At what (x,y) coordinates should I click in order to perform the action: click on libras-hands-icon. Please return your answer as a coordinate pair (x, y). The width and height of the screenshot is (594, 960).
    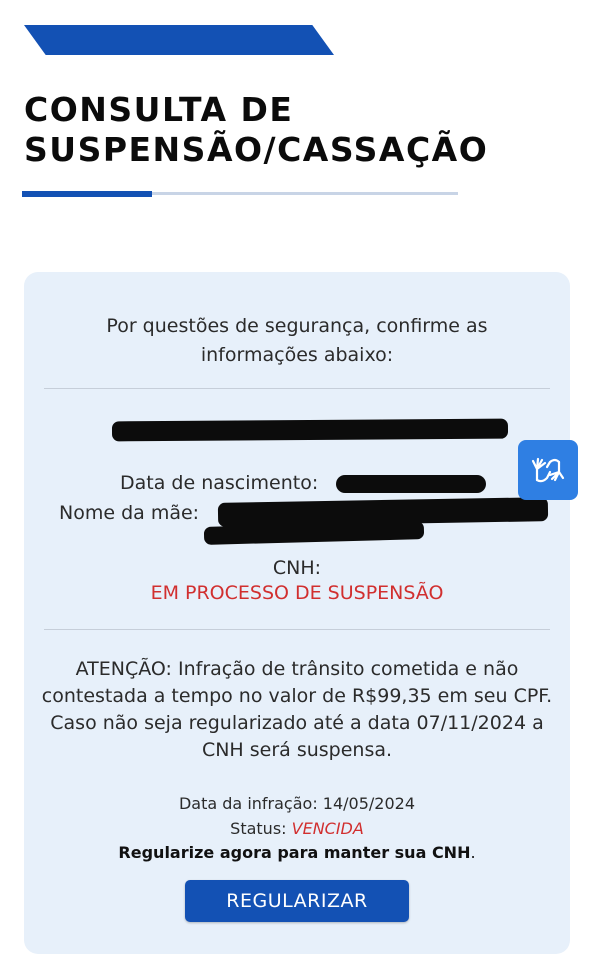
    Looking at the image, I should click on (548, 470).